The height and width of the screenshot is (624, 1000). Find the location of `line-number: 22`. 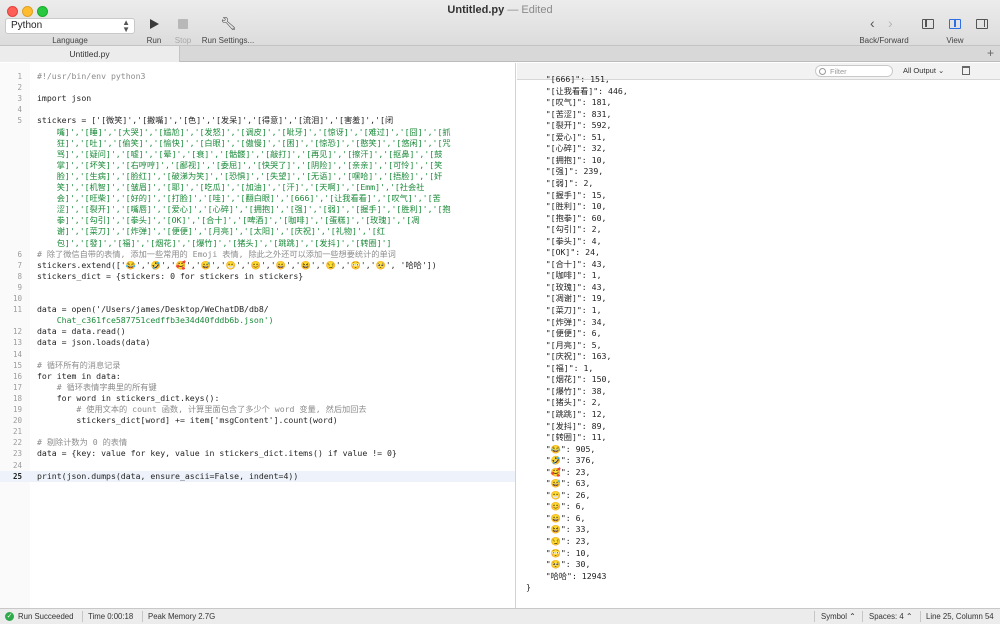

line-number: 22 is located at coordinates (17, 443).